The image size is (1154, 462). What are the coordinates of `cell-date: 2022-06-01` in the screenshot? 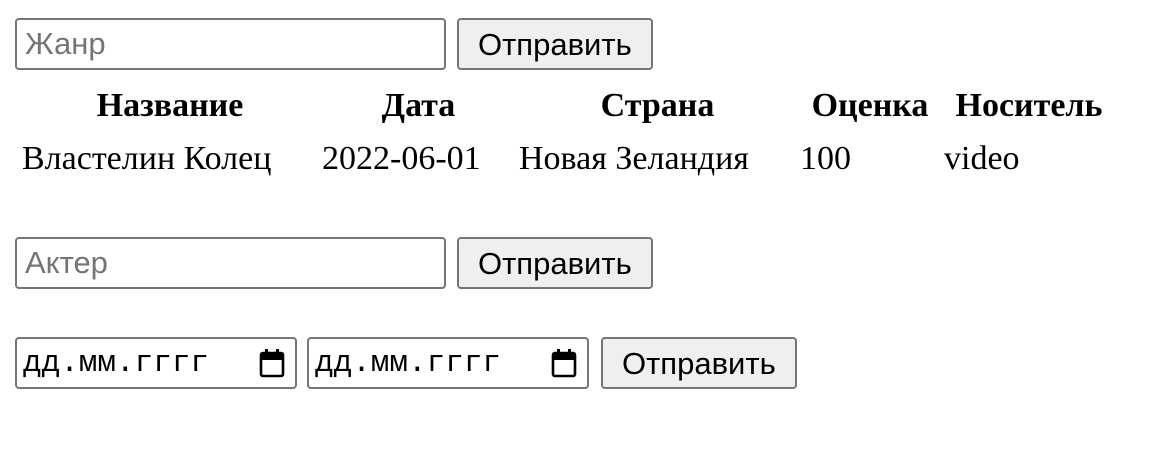 It's located at (401, 158).